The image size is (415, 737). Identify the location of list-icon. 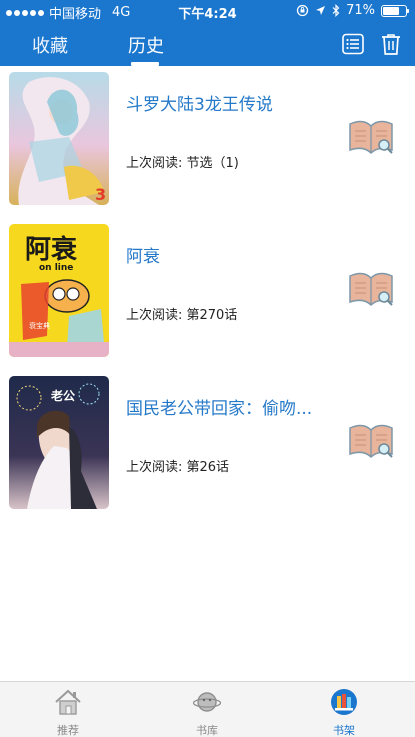
(353, 44).